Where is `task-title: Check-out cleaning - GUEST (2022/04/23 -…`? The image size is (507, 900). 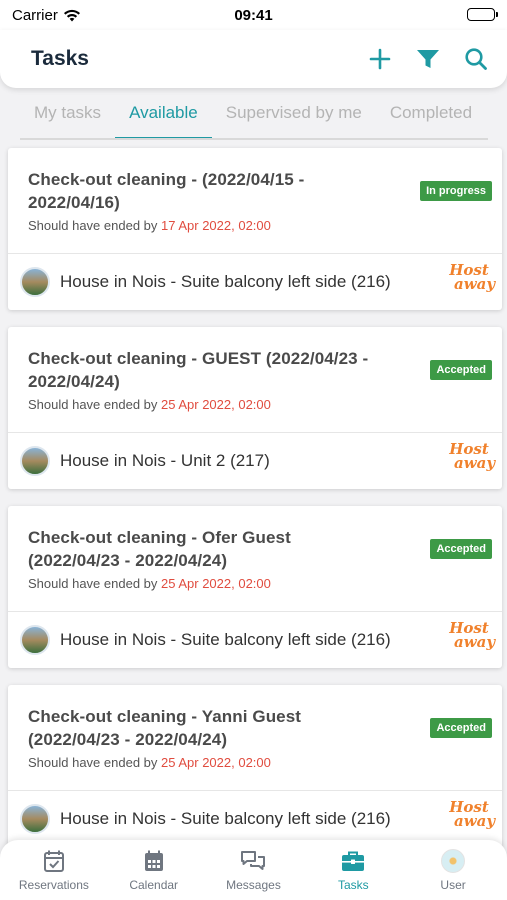
task-title: Check-out cleaning - GUEST (2022/04/23 -… is located at coordinates (198, 370).